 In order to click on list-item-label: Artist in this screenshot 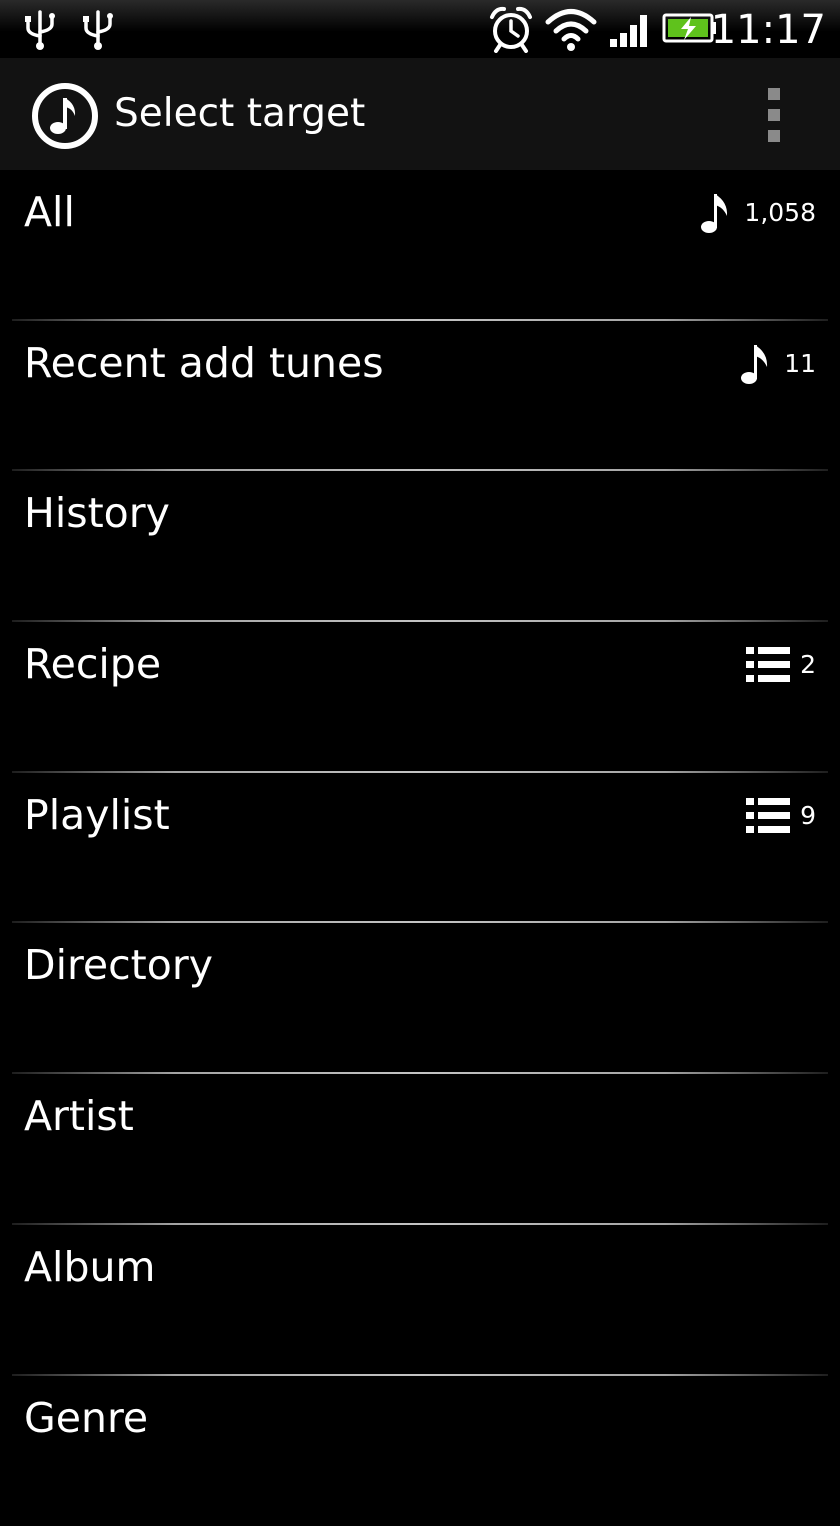, I will do `click(79, 1116)`.